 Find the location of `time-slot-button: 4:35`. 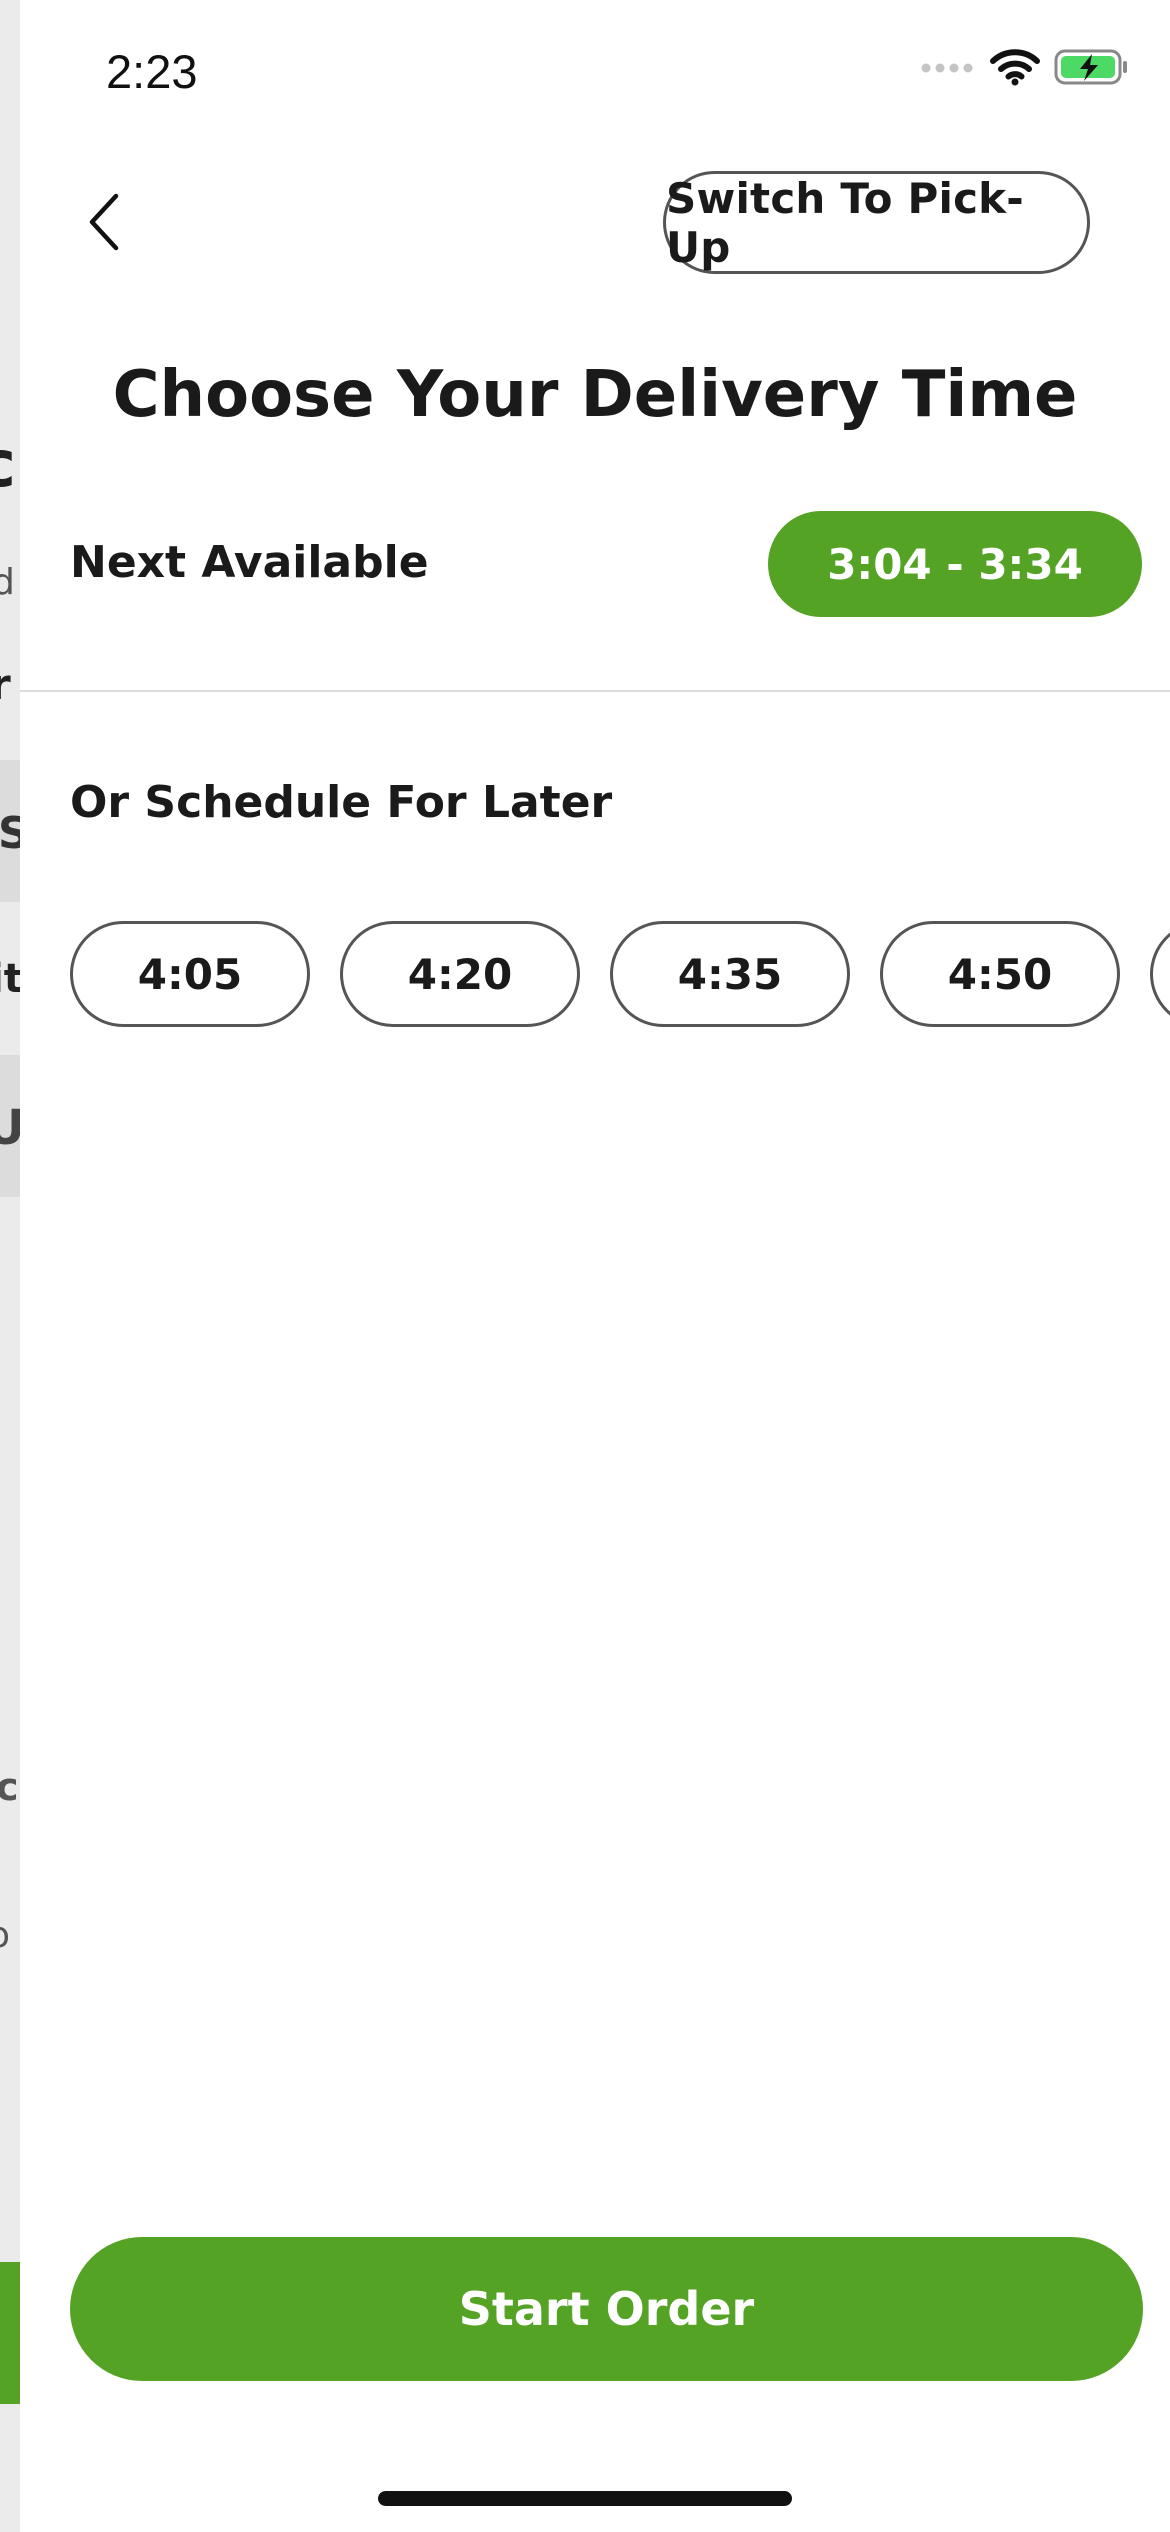

time-slot-button: 4:35 is located at coordinates (730, 974).